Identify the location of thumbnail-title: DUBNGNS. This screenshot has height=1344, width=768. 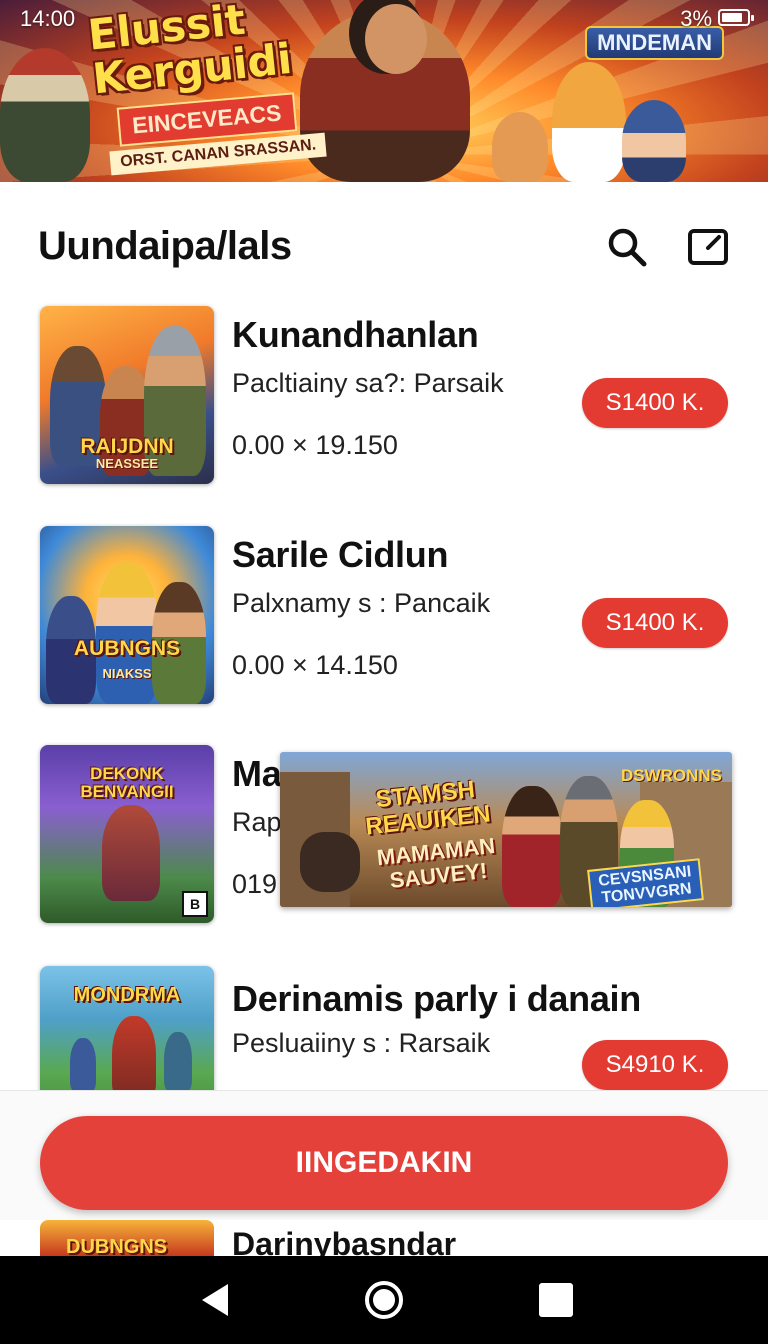
(117, 1246).